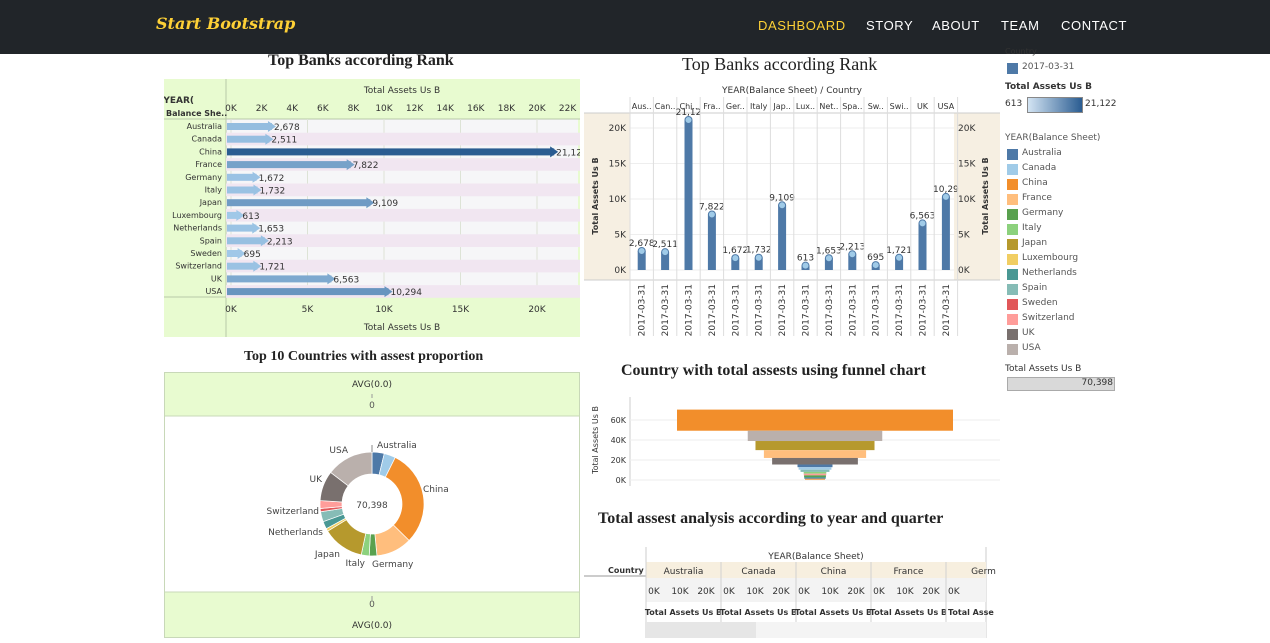 This screenshot has width=1270, height=643. What do you see at coordinates (384, 109) in the screenshot?
I see `hbar-top-tick: 10K` at bounding box center [384, 109].